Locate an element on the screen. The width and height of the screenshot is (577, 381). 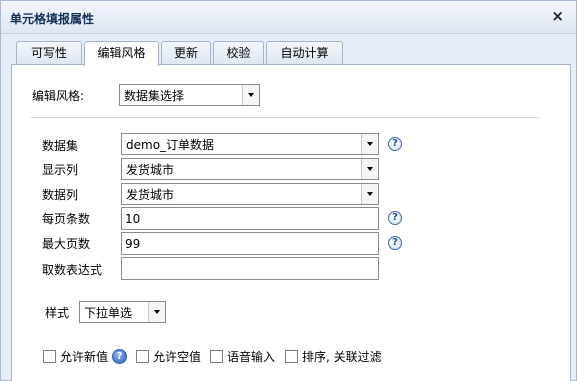
title-bar: 单元格填报属性 × is located at coordinates (288, 17).